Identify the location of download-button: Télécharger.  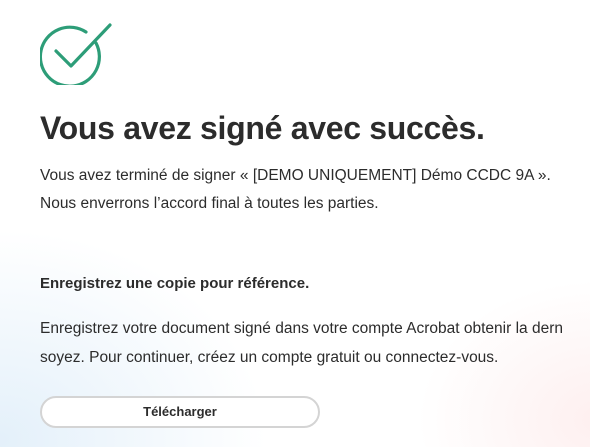
(180, 412).